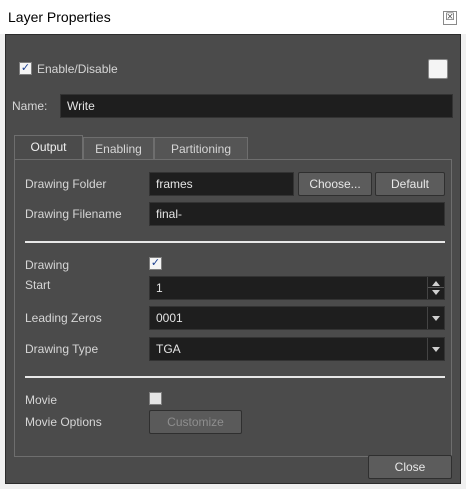  What do you see at coordinates (155, 398) in the screenshot?
I see `movie-checkbox` at bounding box center [155, 398].